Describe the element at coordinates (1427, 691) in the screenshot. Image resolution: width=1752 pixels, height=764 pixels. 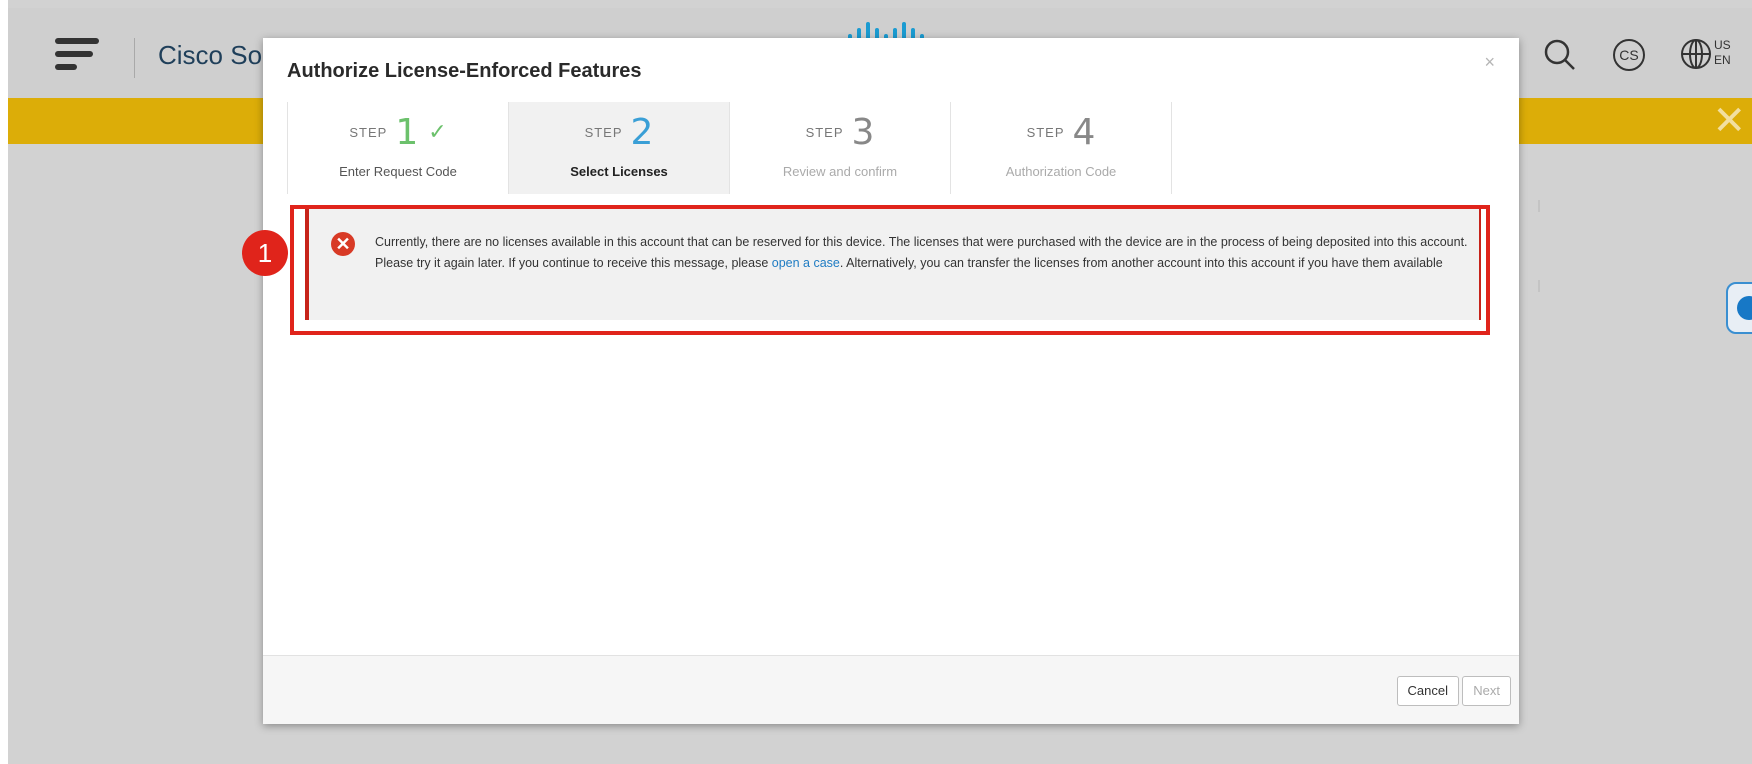
I see `cancel-button: Cancel` at that location.